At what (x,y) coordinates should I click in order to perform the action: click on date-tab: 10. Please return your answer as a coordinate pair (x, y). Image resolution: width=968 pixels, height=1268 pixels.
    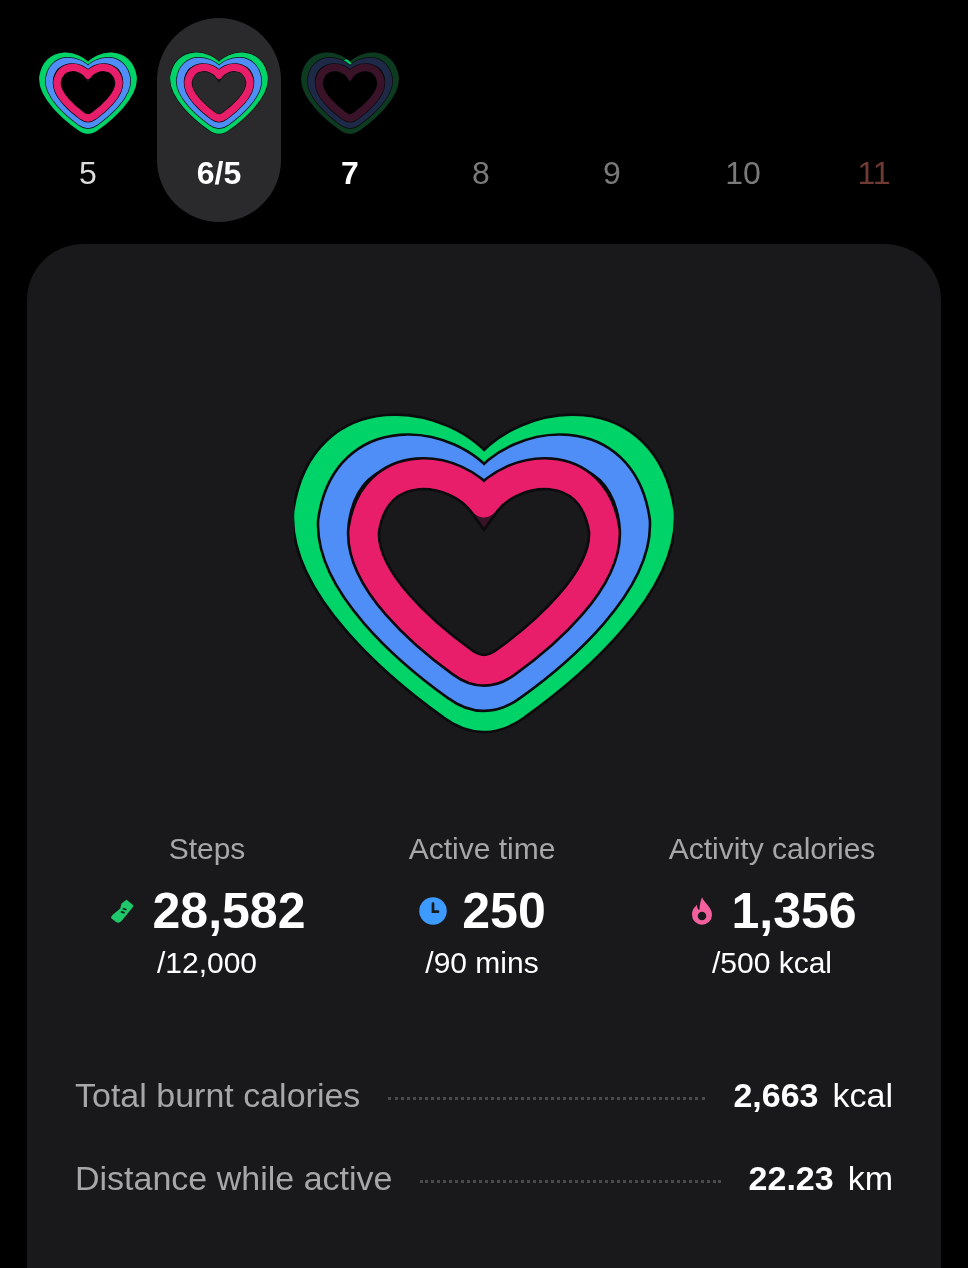
    Looking at the image, I should click on (743, 120).